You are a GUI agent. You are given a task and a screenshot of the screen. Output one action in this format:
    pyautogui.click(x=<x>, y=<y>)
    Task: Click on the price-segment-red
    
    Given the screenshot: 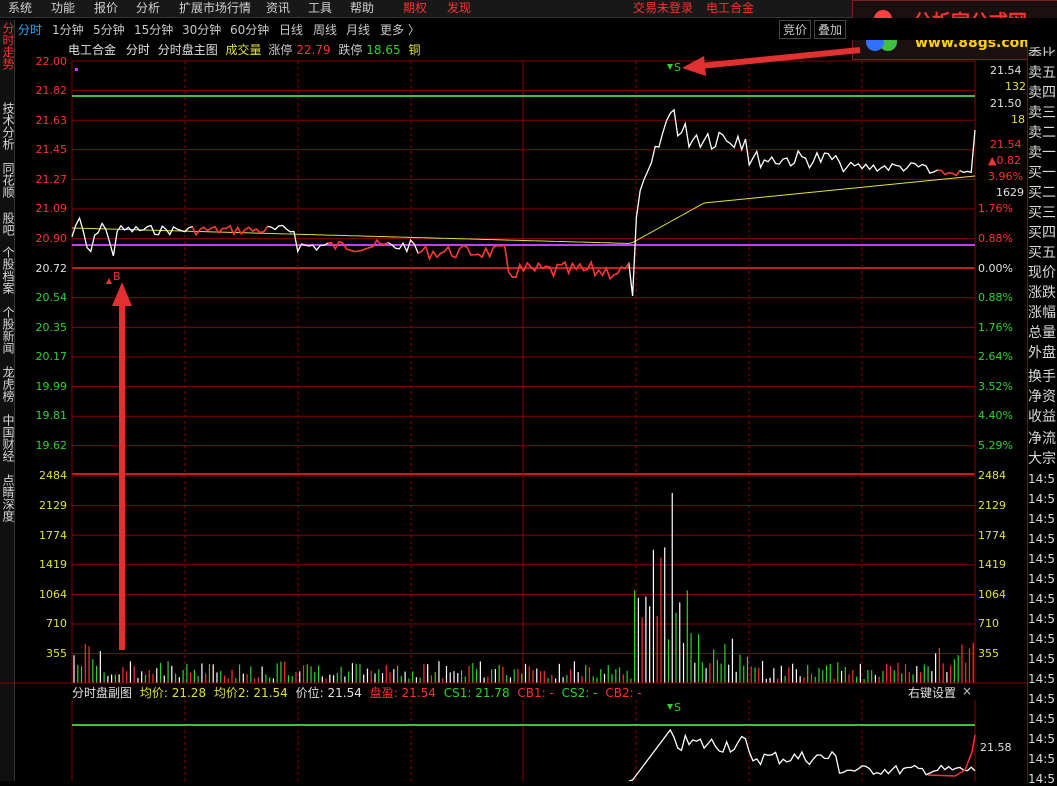 What is the action you would take?
    pyautogui.click(x=949, y=173)
    